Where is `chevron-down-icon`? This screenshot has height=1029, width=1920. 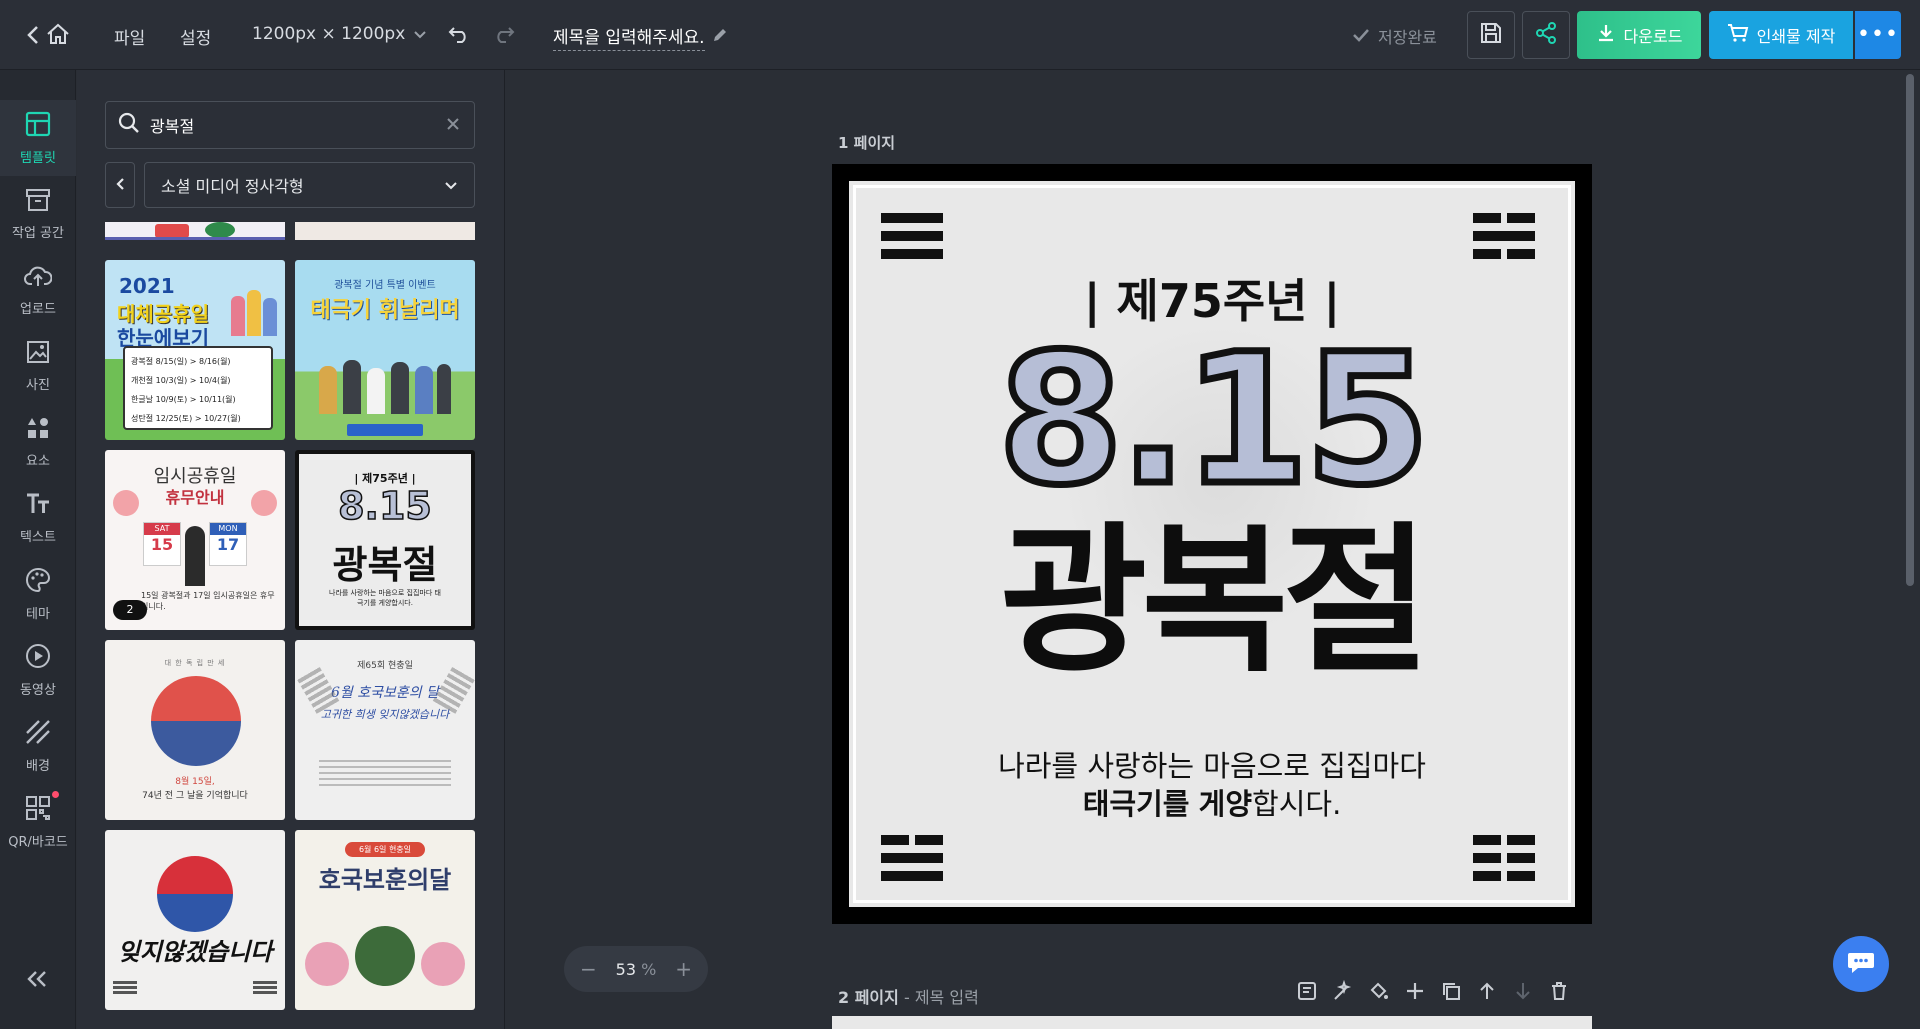 chevron-down-icon is located at coordinates (420, 34).